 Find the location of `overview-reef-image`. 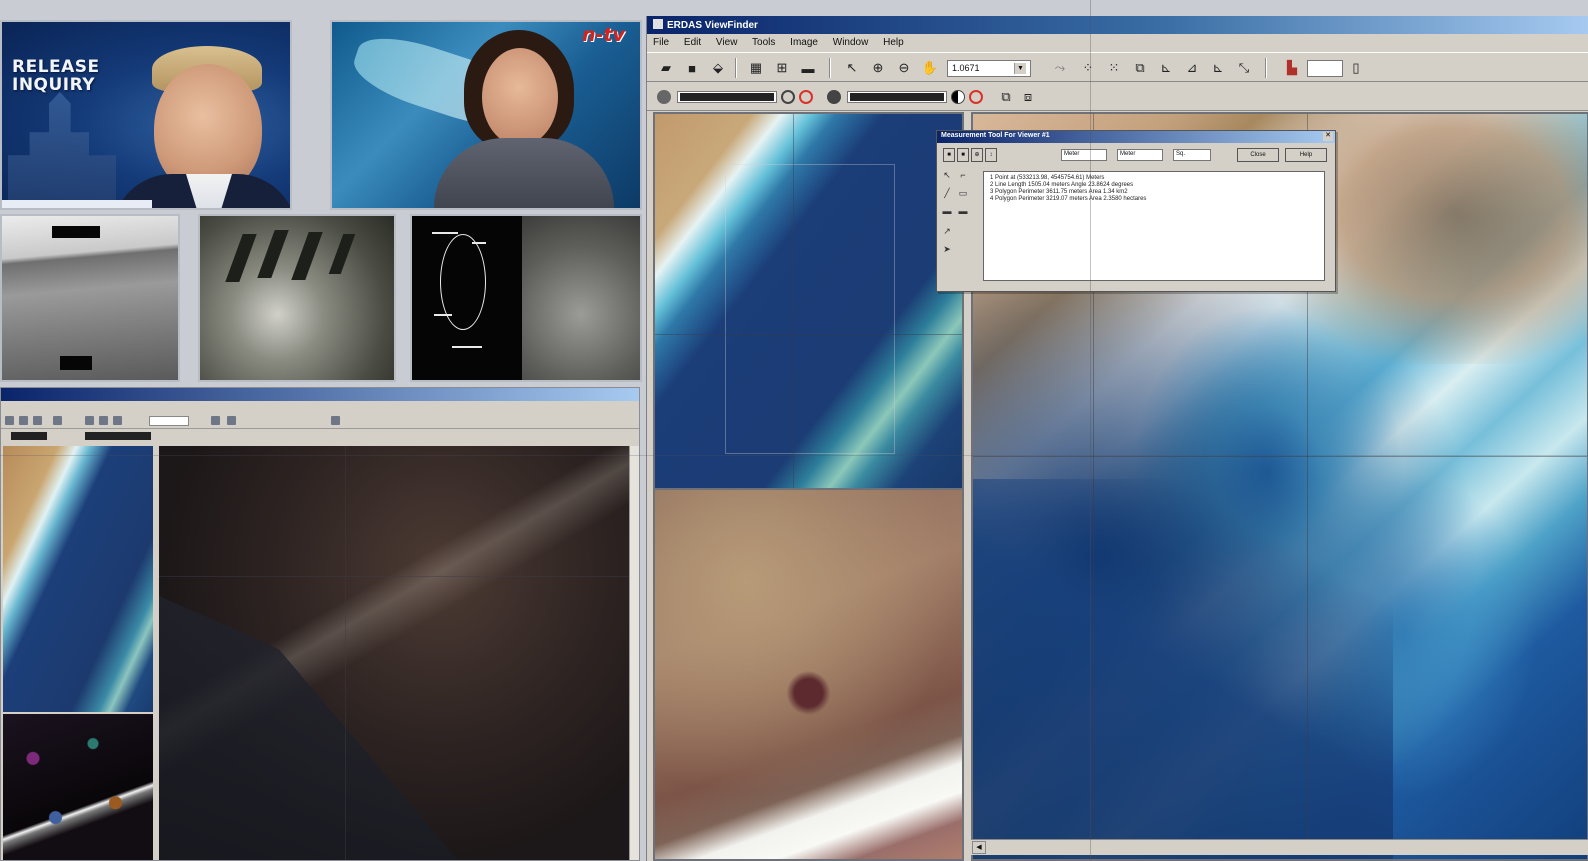

overview-reef-image is located at coordinates (78, 579).